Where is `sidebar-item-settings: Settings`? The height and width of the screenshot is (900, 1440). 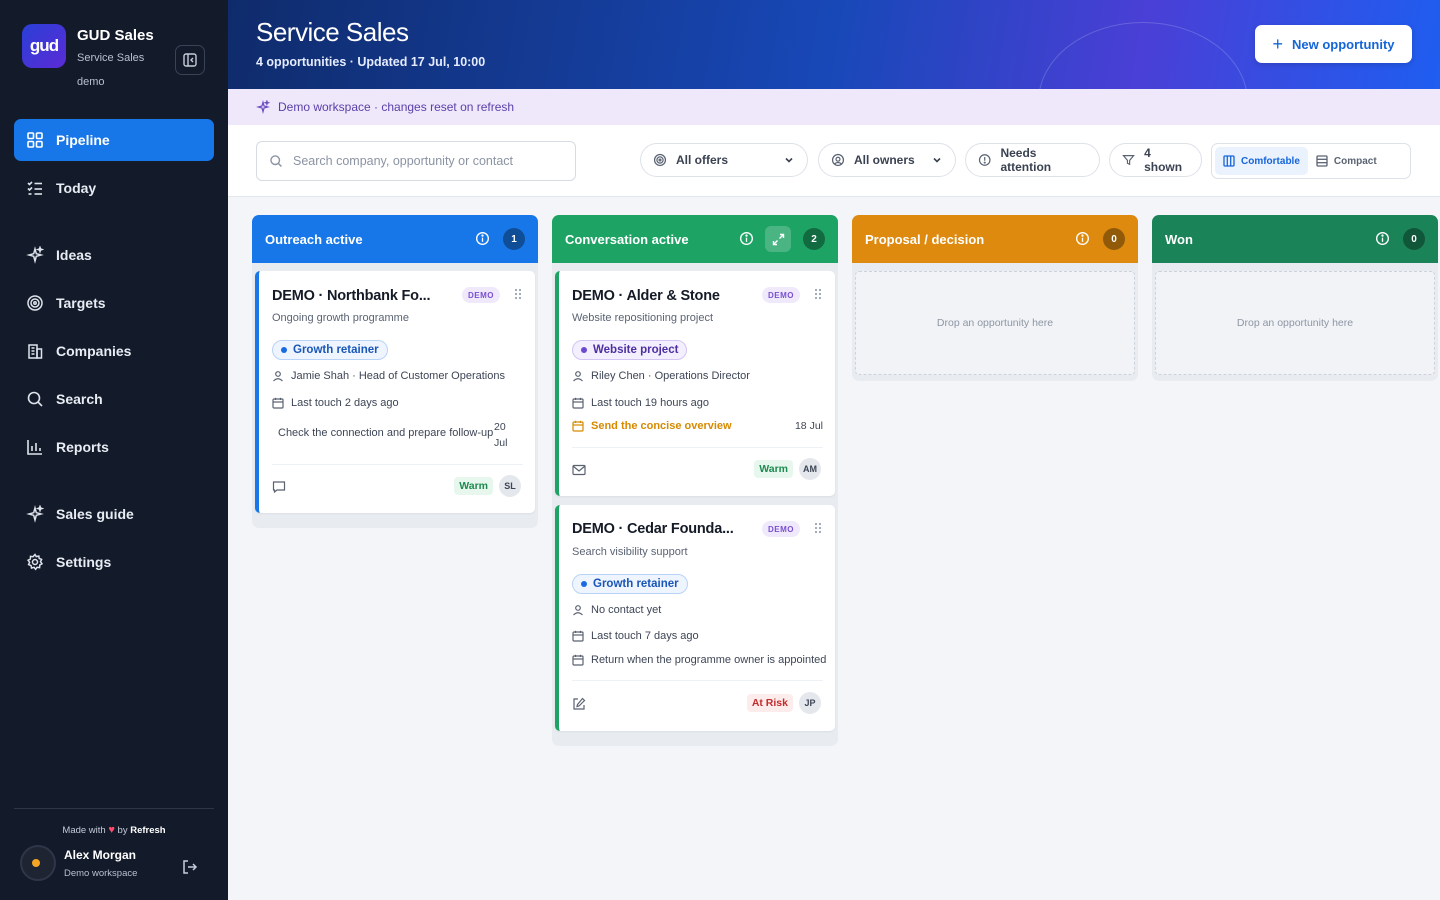 sidebar-item-settings: Settings is located at coordinates (114, 562).